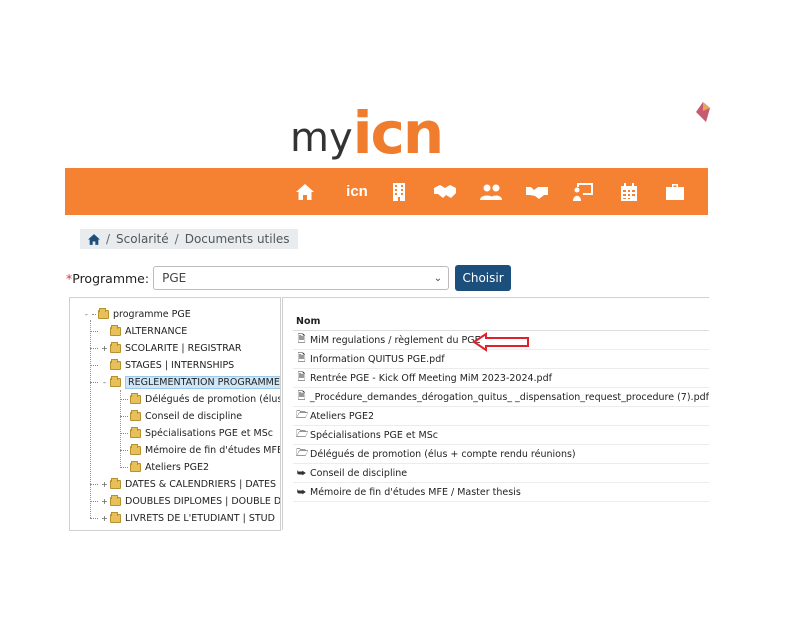 This screenshot has width=800, height=618. What do you see at coordinates (196, 433) in the screenshot?
I see `tree-subitem: Spécialisations PGE et MSc` at bounding box center [196, 433].